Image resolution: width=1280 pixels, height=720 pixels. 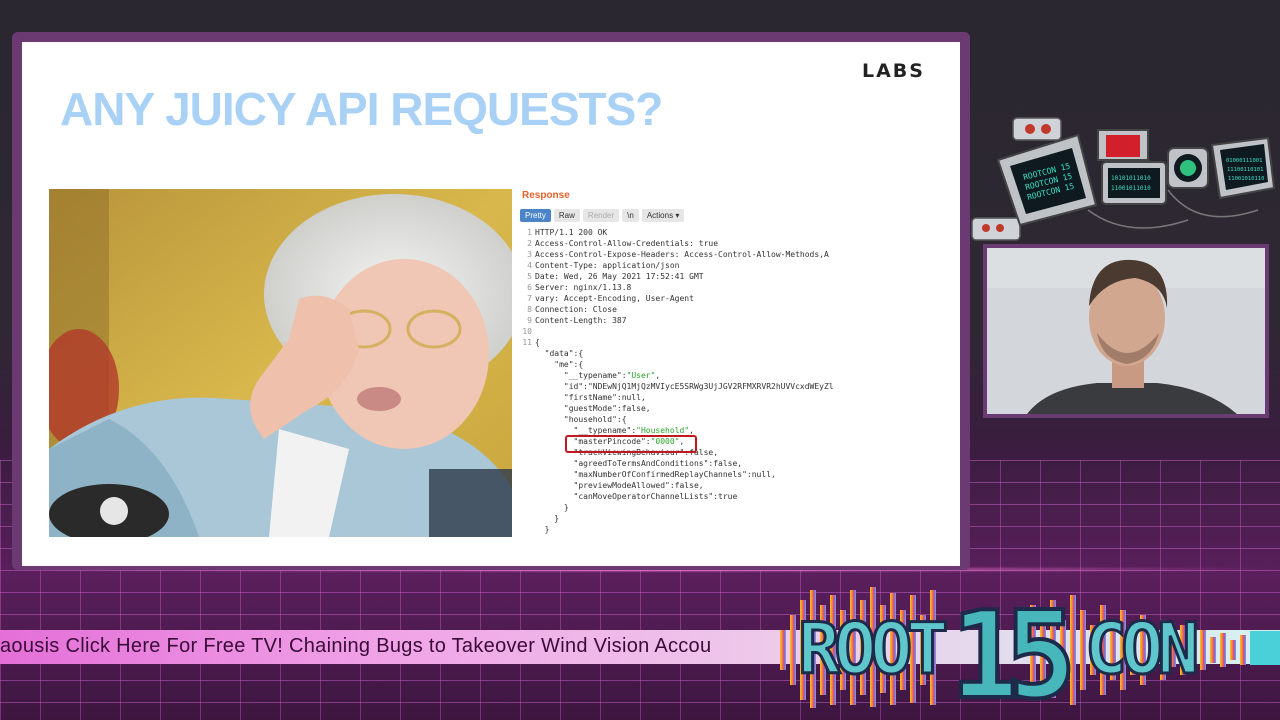 What do you see at coordinates (581, 320) in the screenshot?
I see `line-text: Content-Length: 387` at bounding box center [581, 320].